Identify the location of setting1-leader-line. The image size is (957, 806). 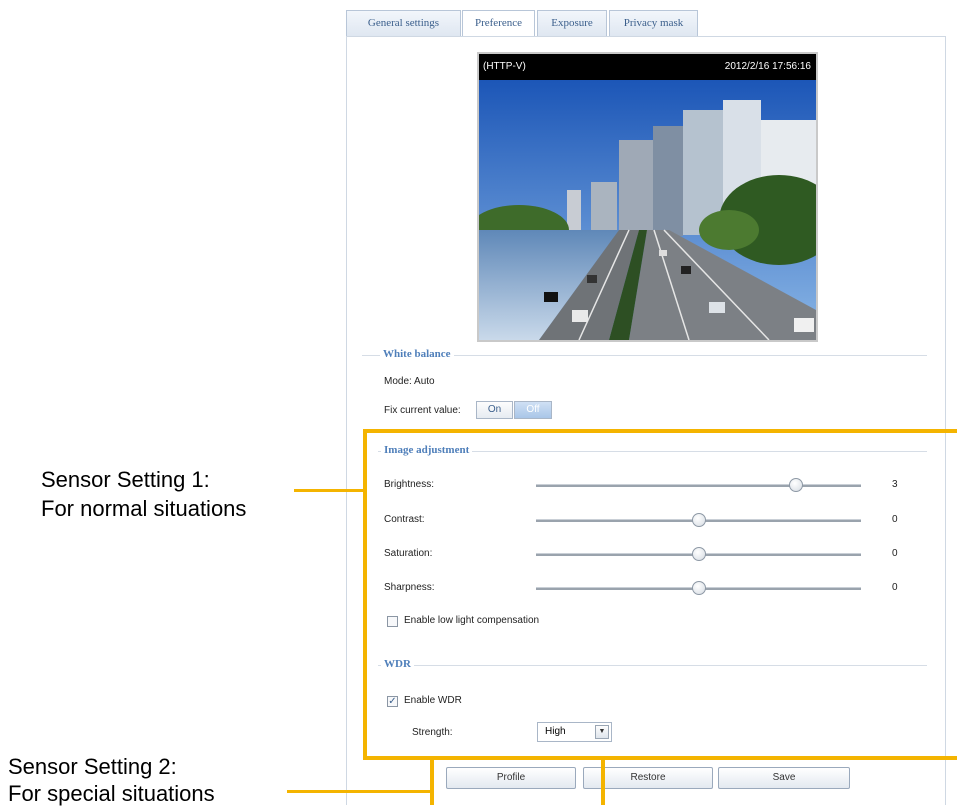
(329, 490).